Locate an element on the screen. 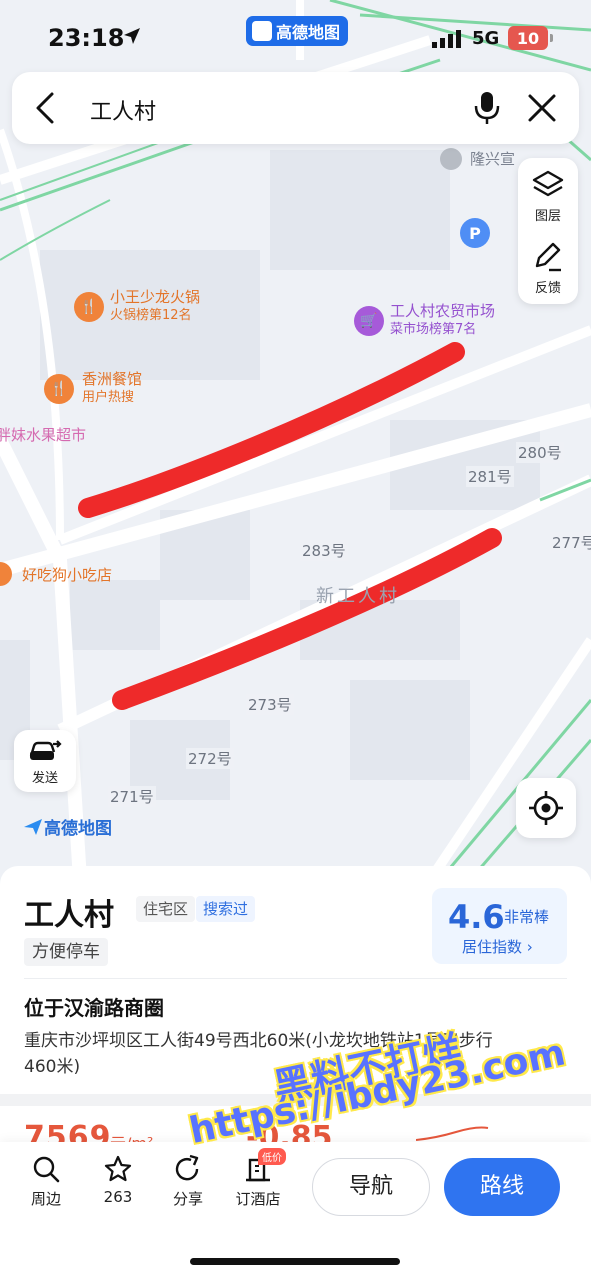 The height and width of the screenshot is (1280, 591). house-number: 271号 is located at coordinates (132, 796).